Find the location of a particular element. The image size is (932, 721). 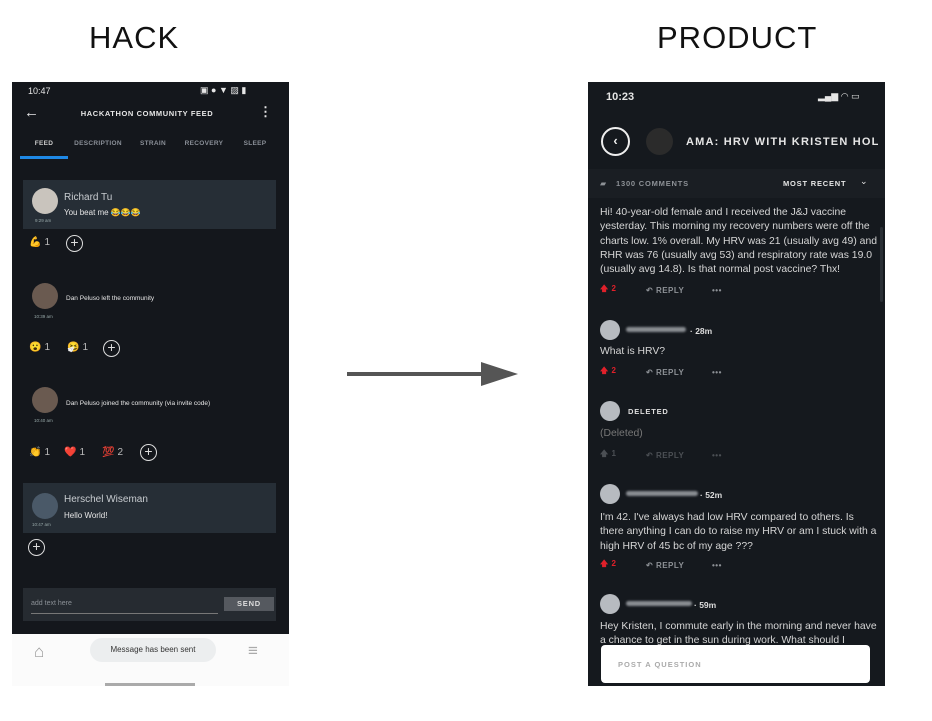

feed-item: 10:47 am Herschel Wiseman Hello World! is located at coordinates (149, 508).